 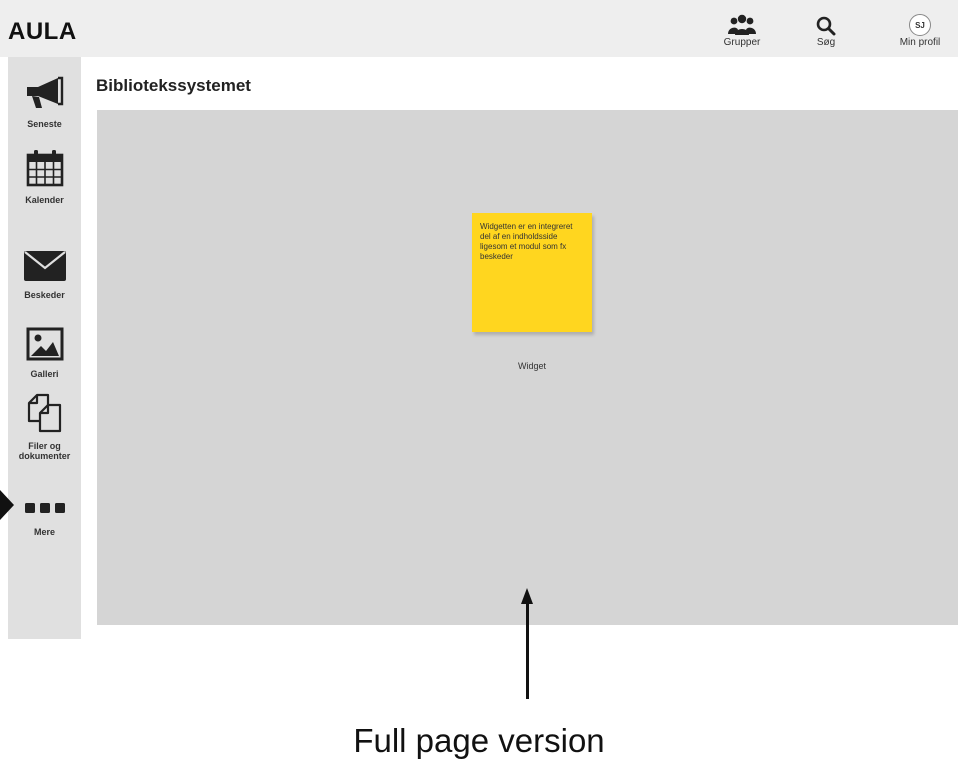 I want to click on widget-label: Widget, so click(x=531, y=366).